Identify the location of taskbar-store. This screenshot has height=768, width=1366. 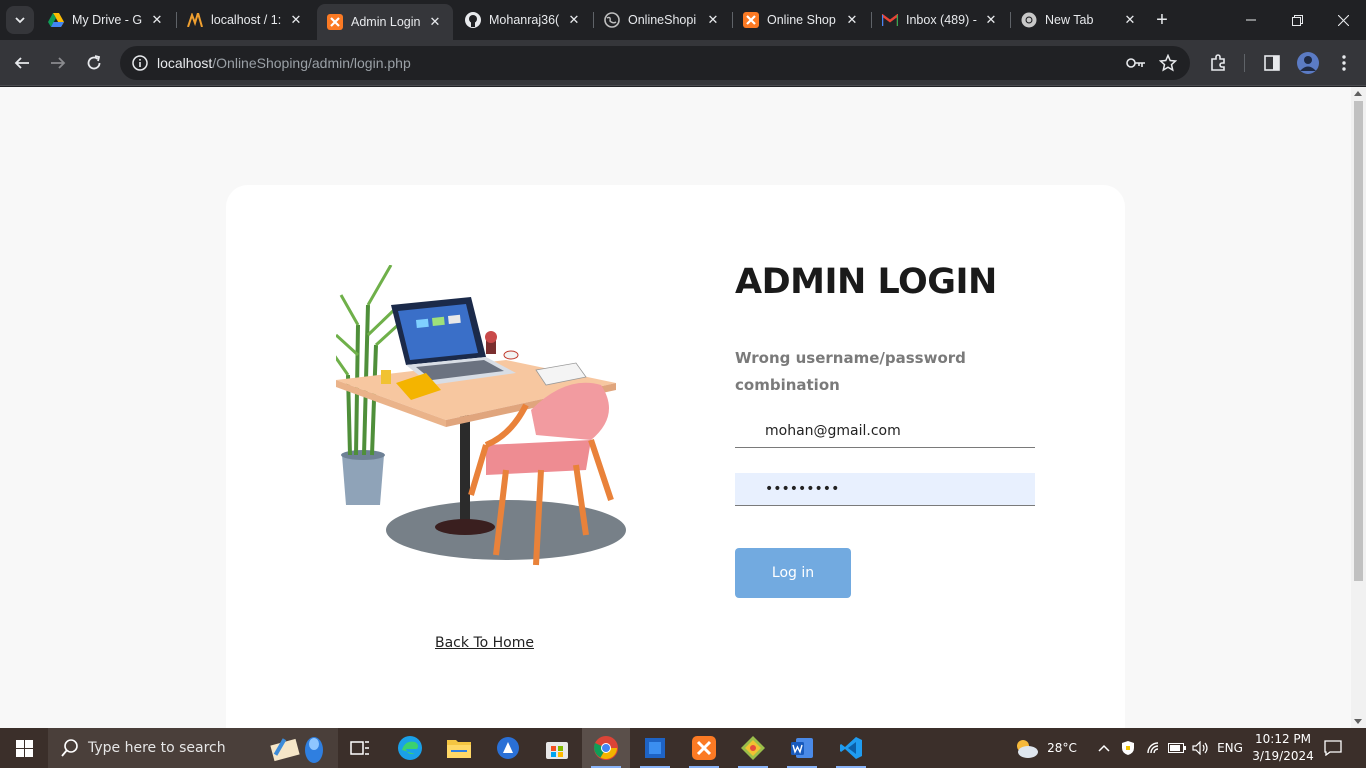
(557, 748).